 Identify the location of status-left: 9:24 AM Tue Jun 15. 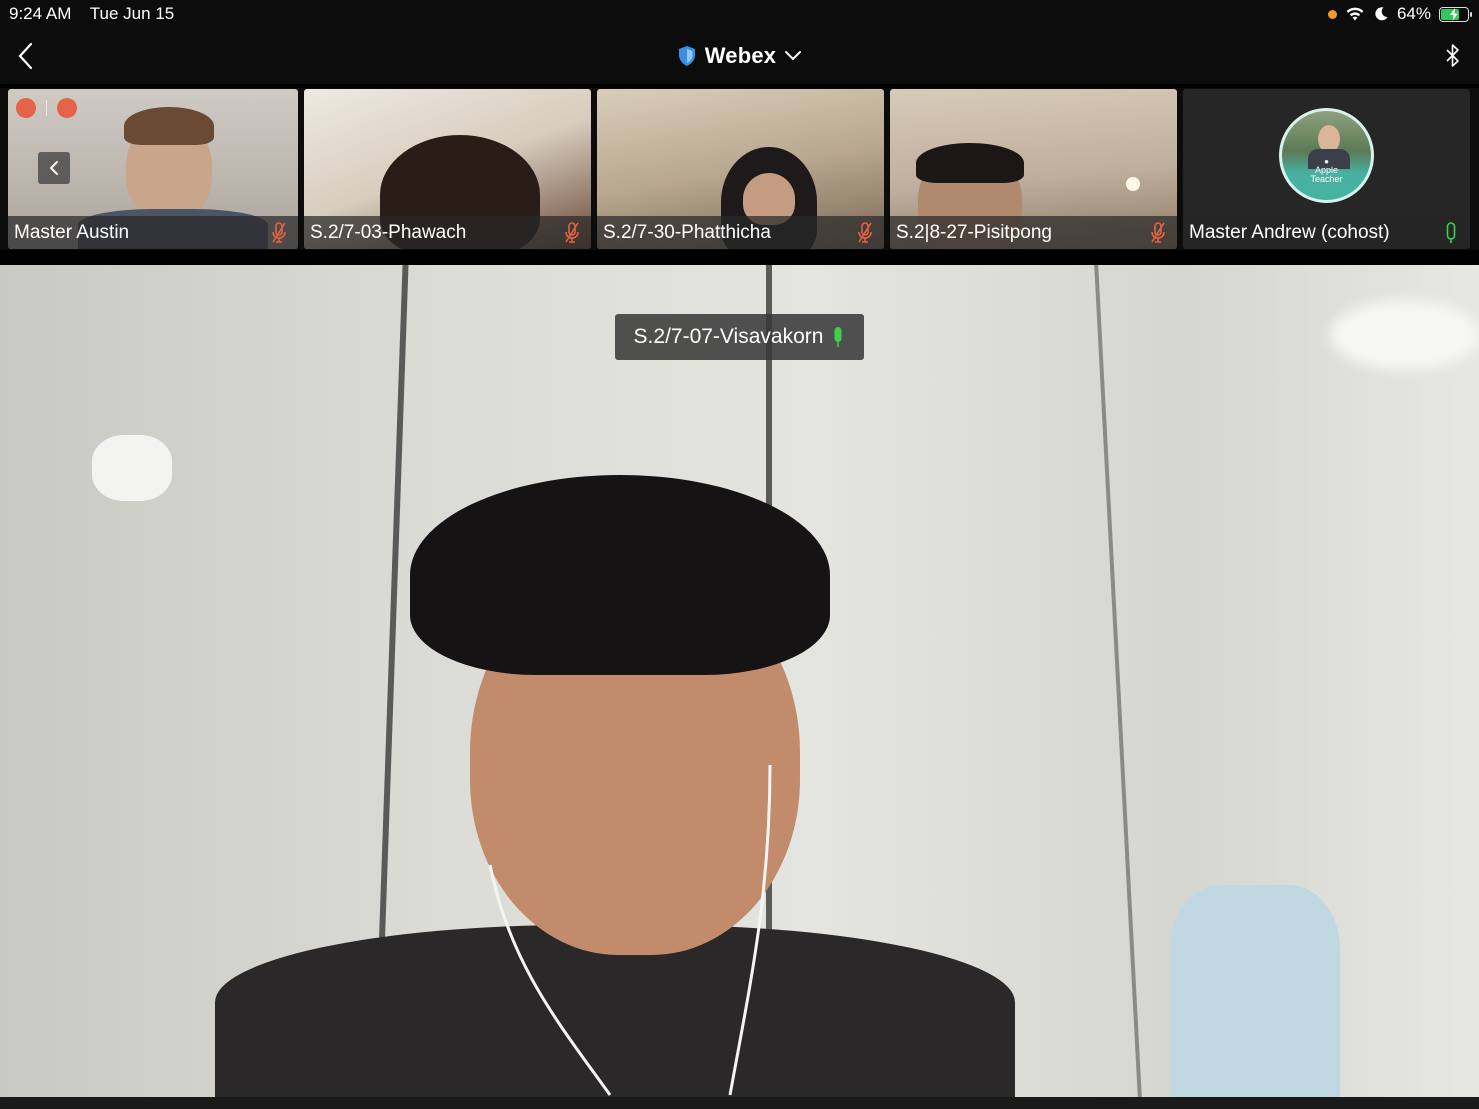
(98, 14).